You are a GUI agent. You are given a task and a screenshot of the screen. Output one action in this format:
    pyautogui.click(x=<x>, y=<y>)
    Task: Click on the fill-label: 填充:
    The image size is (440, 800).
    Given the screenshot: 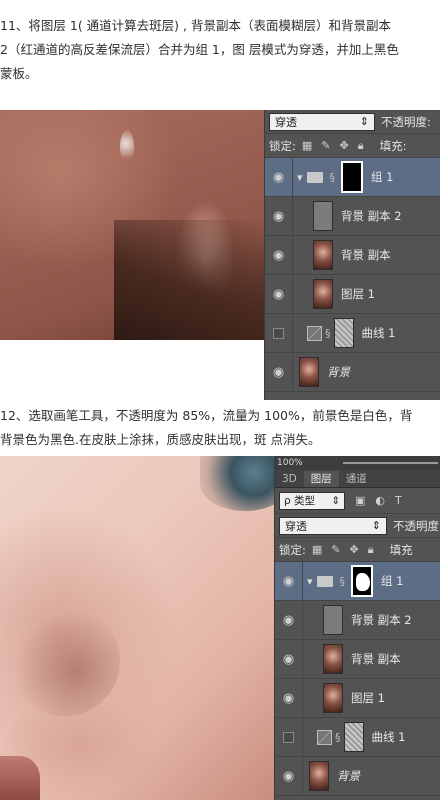 What is the action you would take?
    pyautogui.click(x=393, y=145)
    